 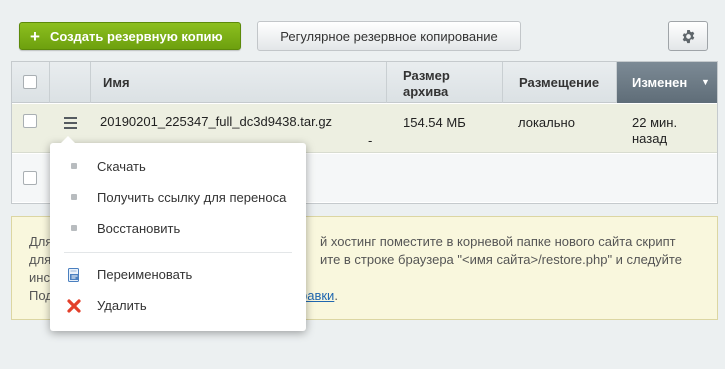 I want to click on footer-checkbox, so click(x=30, y=178).